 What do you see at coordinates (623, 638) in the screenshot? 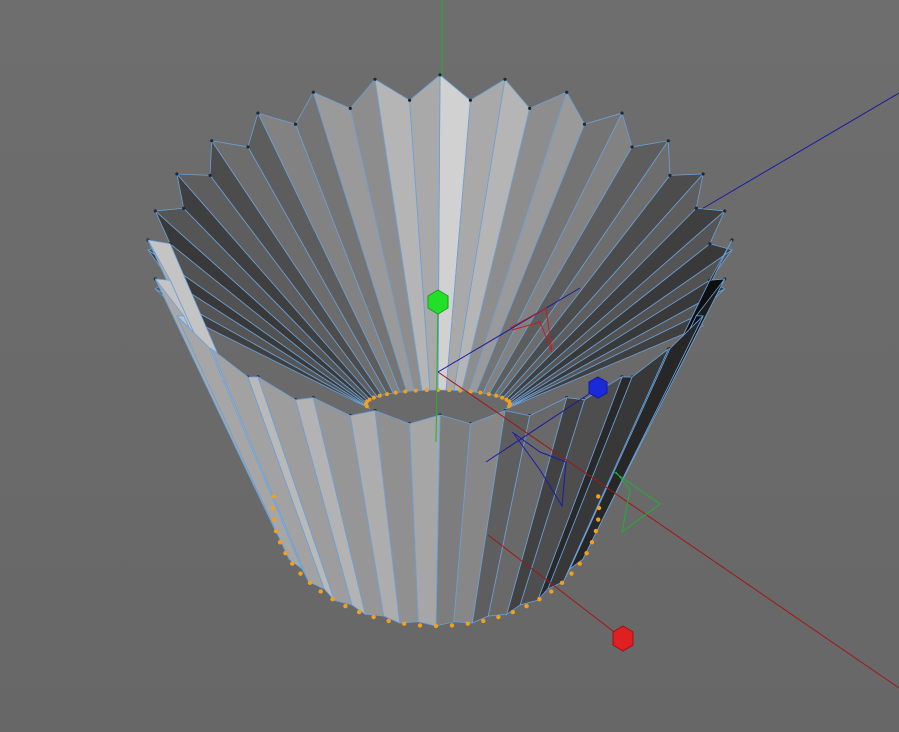
I see `x-axis-handle` at bounding box center [623, 638].